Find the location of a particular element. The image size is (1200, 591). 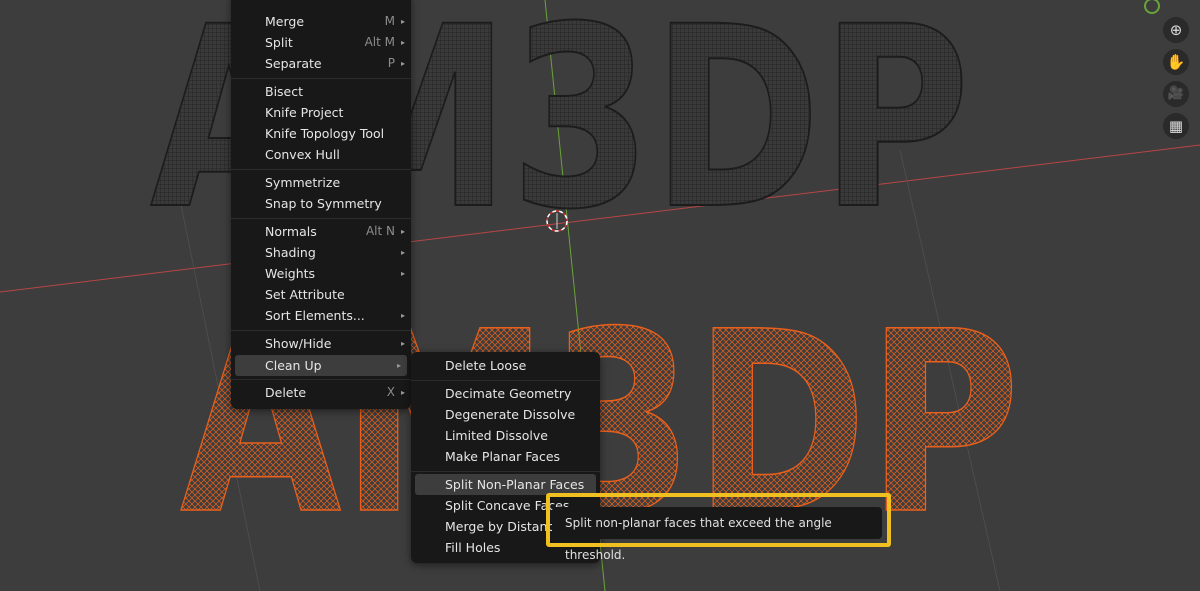

shortcut-label: Alt M is located at coordinates (379, 42).